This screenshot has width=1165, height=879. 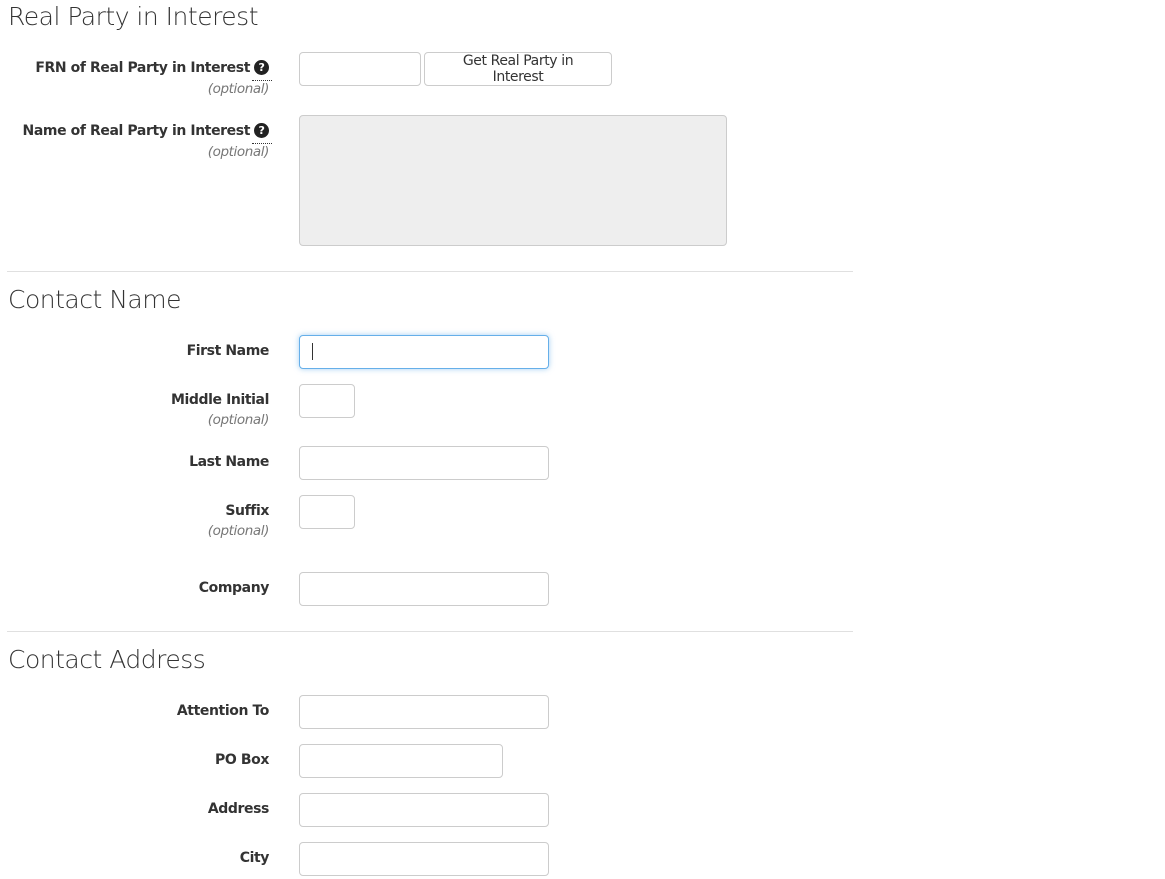 I want to click on middle-initial-optional: (optional), so click(x=238, y=420).